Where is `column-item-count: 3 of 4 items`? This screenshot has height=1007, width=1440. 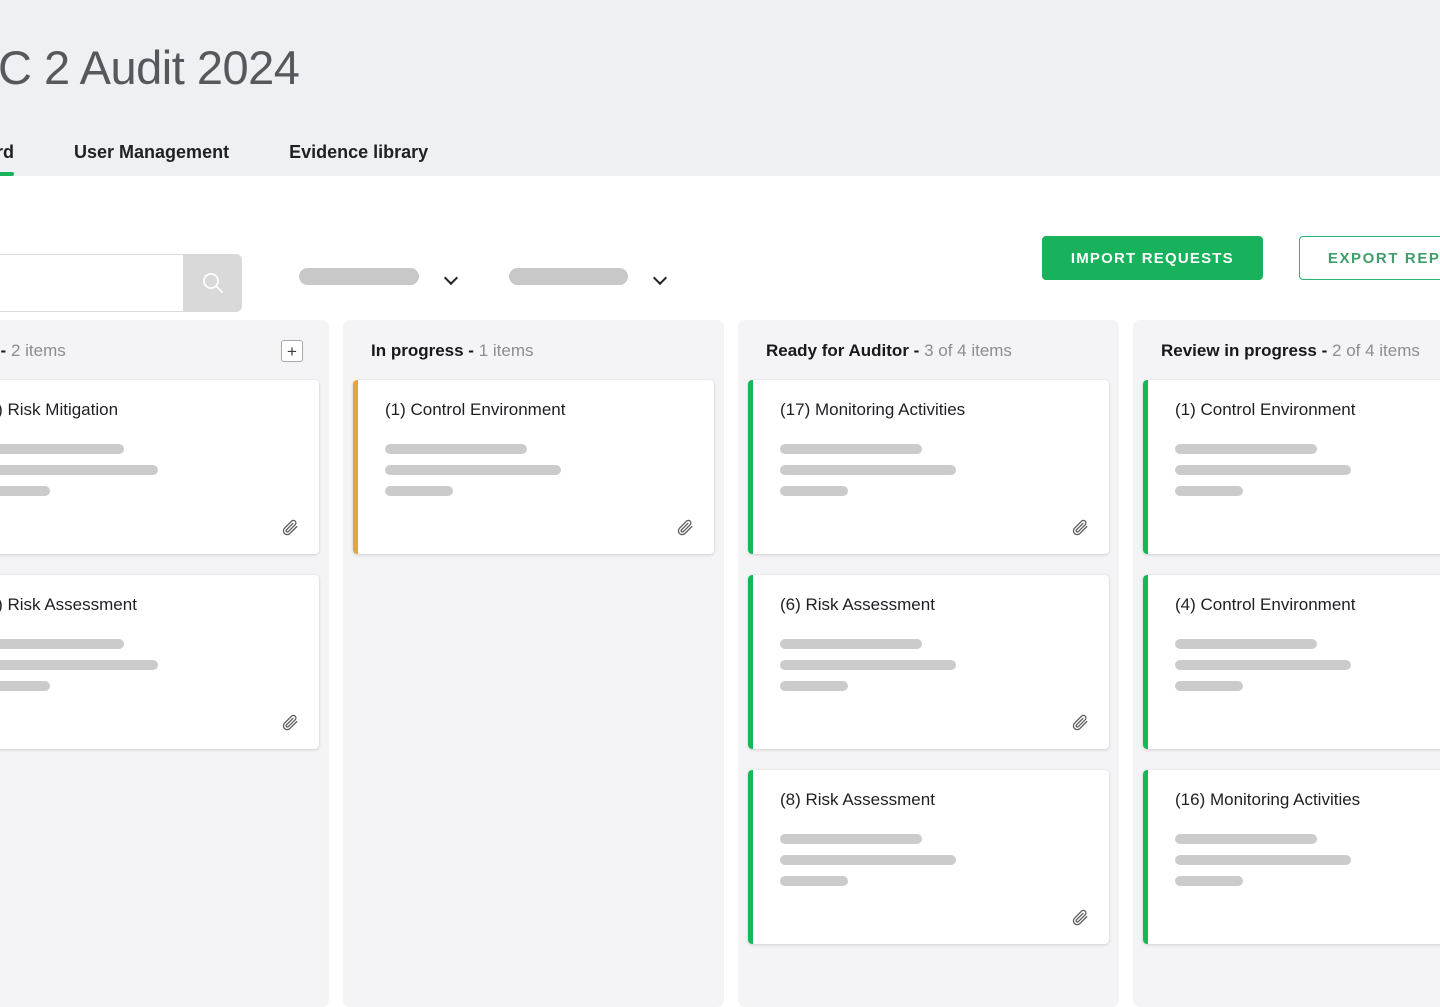 column-item-count: 3 of 4 items is located at coordinates (968, 350).